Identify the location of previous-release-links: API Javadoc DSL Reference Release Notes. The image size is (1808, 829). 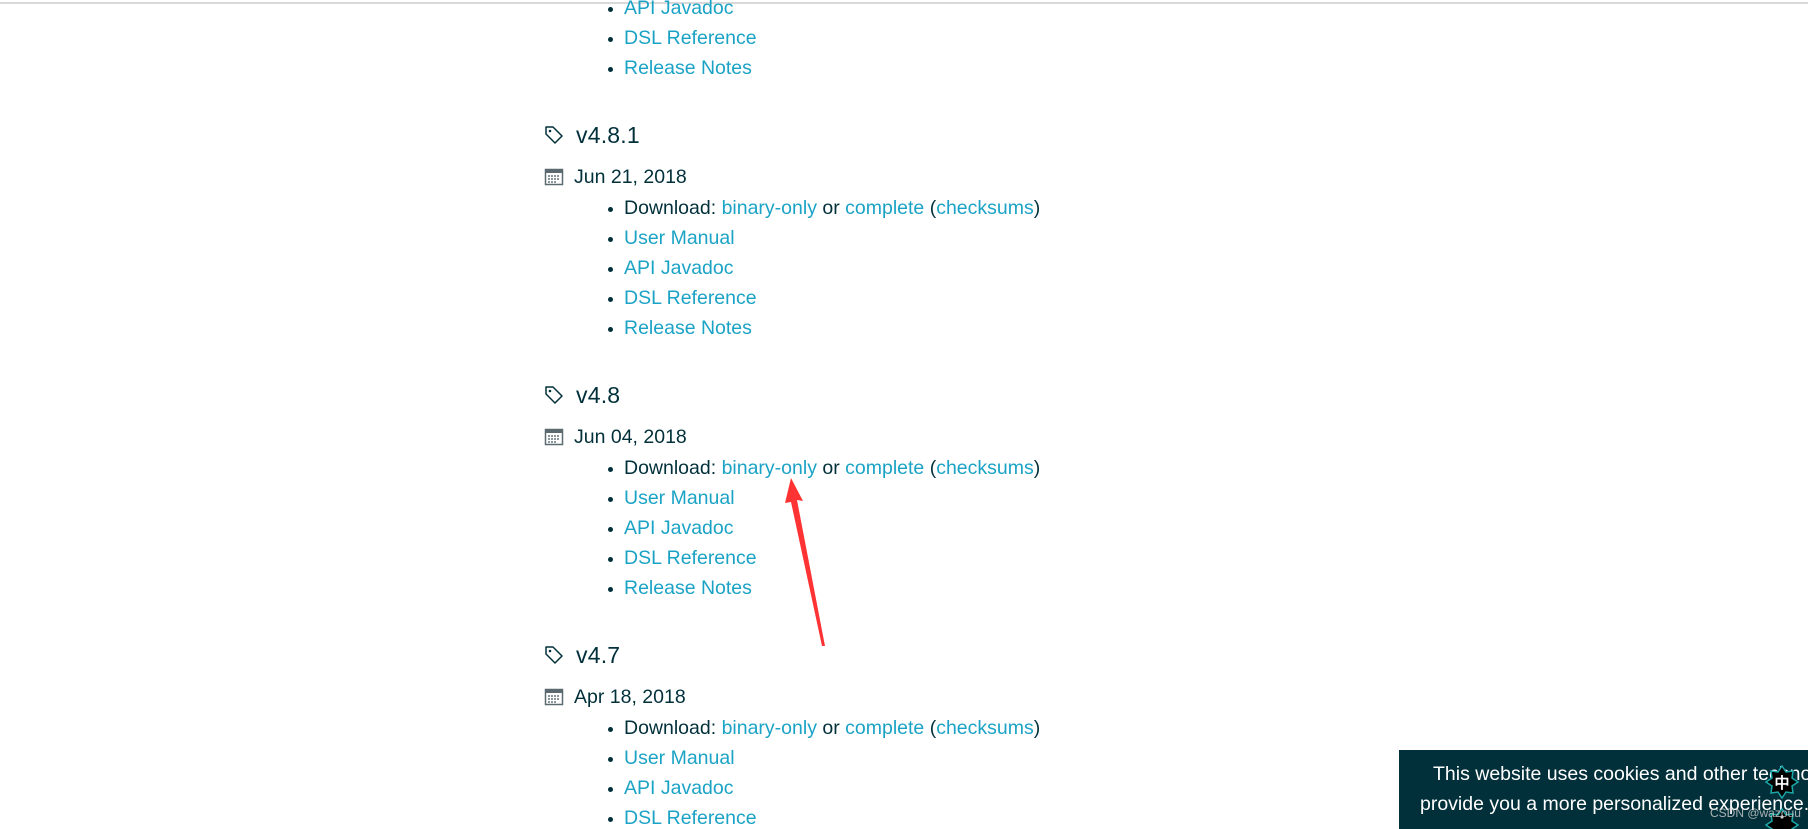
(682, 41).